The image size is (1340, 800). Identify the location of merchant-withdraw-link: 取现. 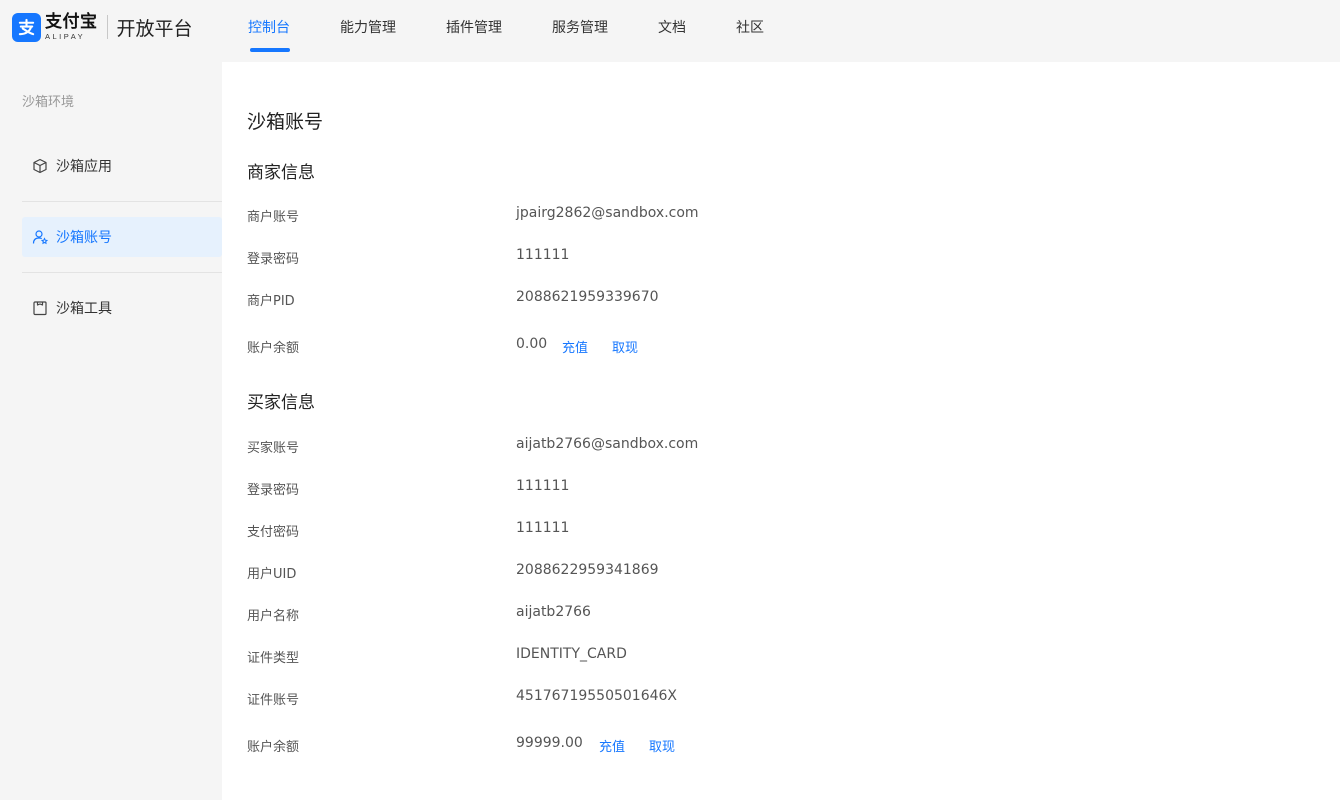
(625, 346).